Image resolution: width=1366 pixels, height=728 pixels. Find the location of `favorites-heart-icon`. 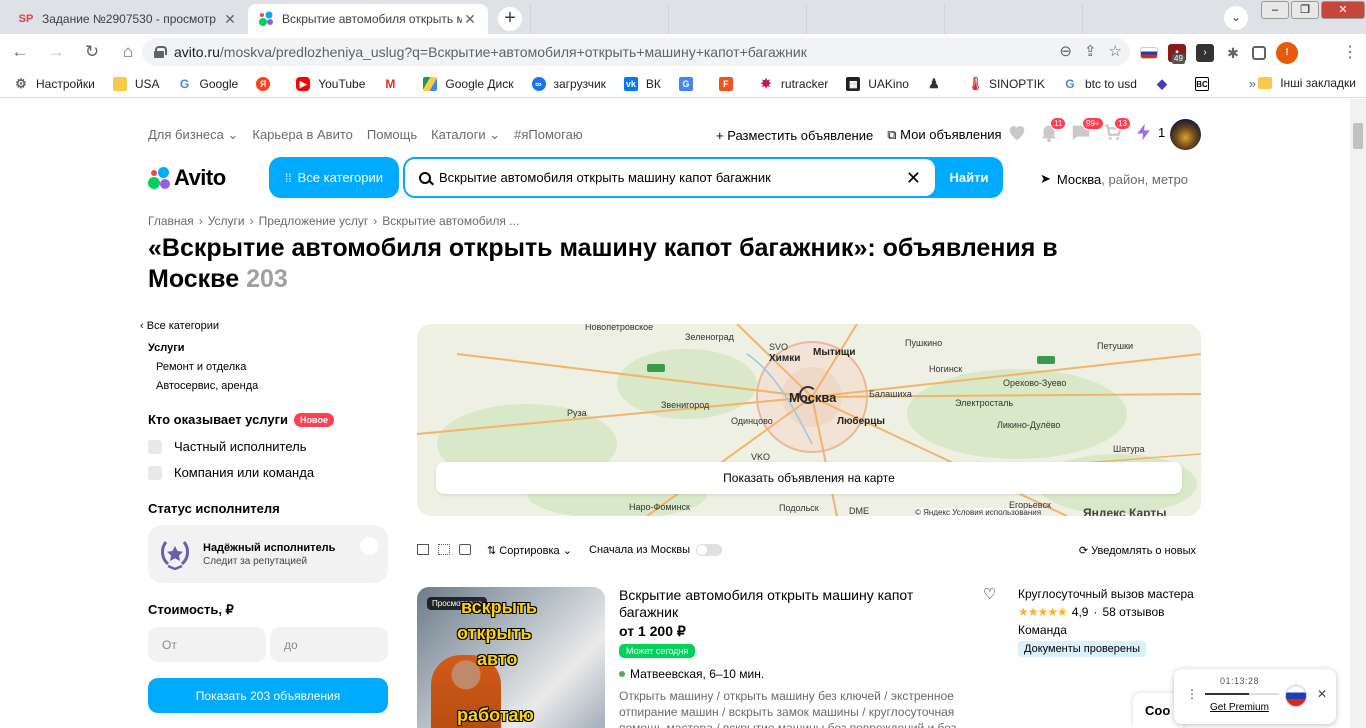

favorites-heart-icon is located at coordinates (1017, 132).